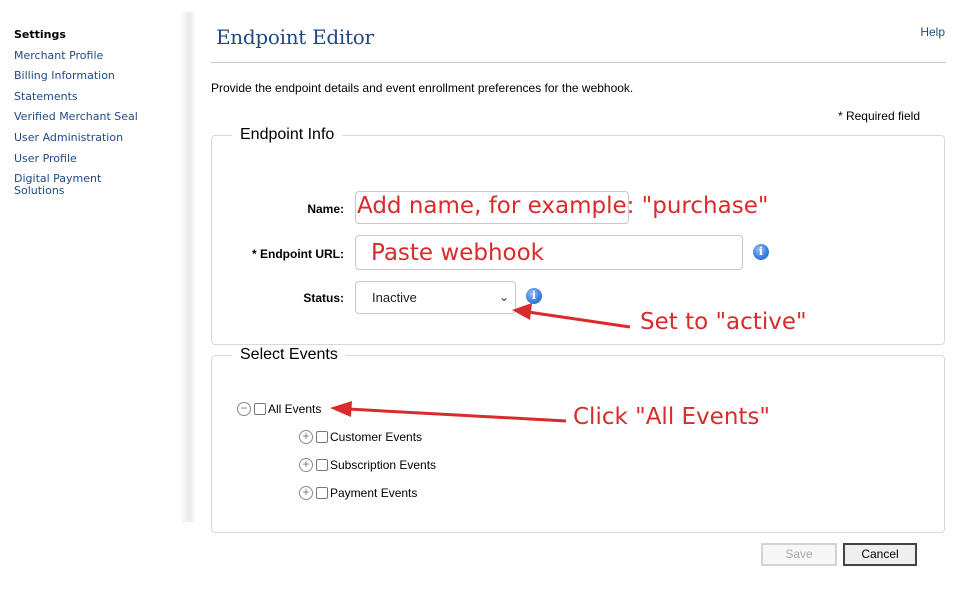  What do you see at coordinates (295, 37) in the screenshot?
I see `page-title: Endpoint Editor` at bounding box center [295, 37].